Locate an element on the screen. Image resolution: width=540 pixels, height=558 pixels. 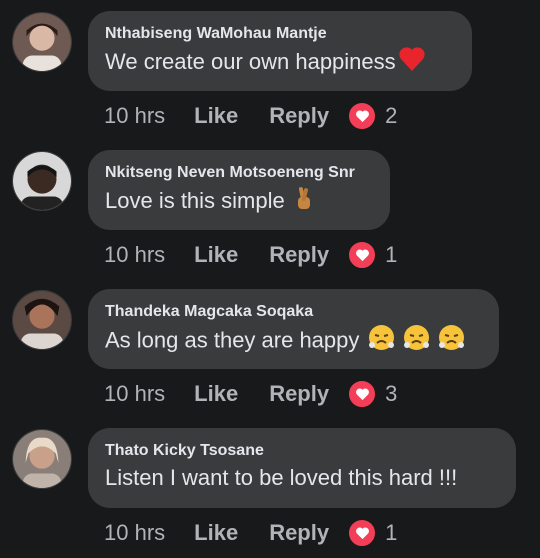
comment-actions: 10 hrs Like Reply 3 is located at coordinates (250, 394).